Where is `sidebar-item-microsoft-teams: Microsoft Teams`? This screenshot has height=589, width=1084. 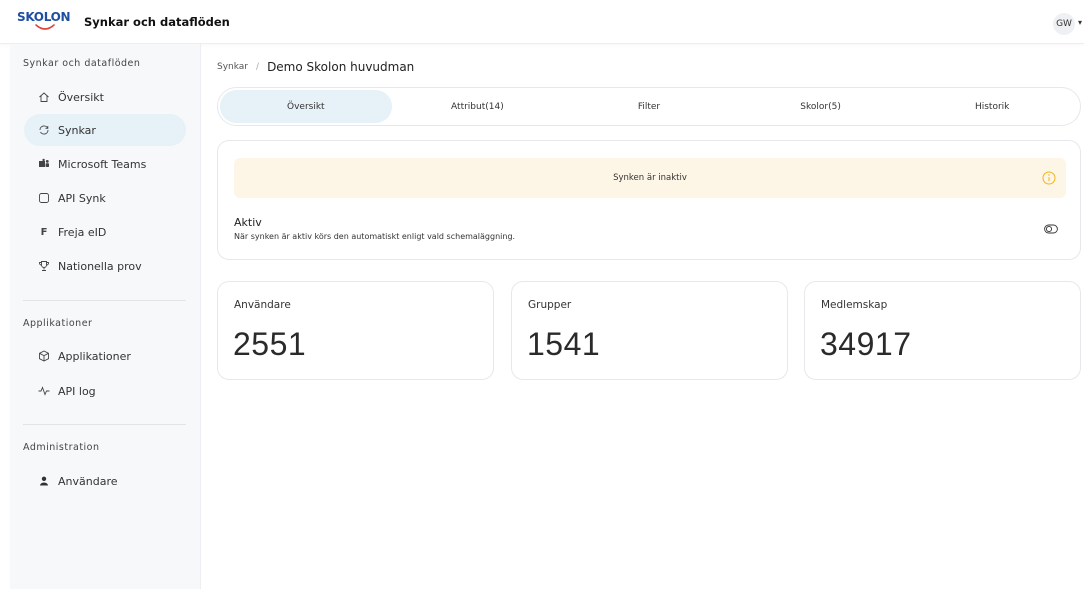 sidebar-item-microsoft-teams: Microsoft Teams is located at coordinates (105, 164).